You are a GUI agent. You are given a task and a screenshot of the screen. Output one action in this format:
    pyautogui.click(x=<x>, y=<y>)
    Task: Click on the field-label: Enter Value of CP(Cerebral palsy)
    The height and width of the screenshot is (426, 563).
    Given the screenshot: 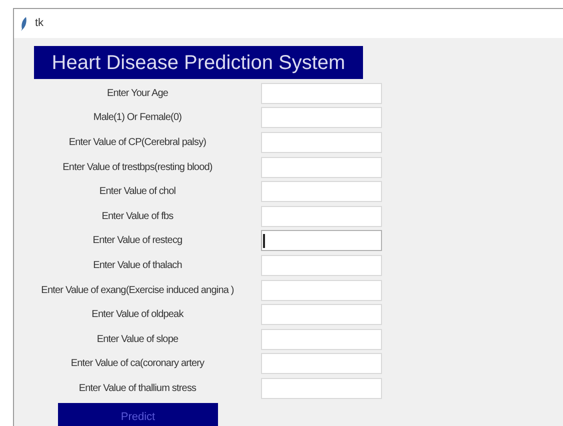 What is the action you would take?
    pyautogui.click(x=138, y=143)
    